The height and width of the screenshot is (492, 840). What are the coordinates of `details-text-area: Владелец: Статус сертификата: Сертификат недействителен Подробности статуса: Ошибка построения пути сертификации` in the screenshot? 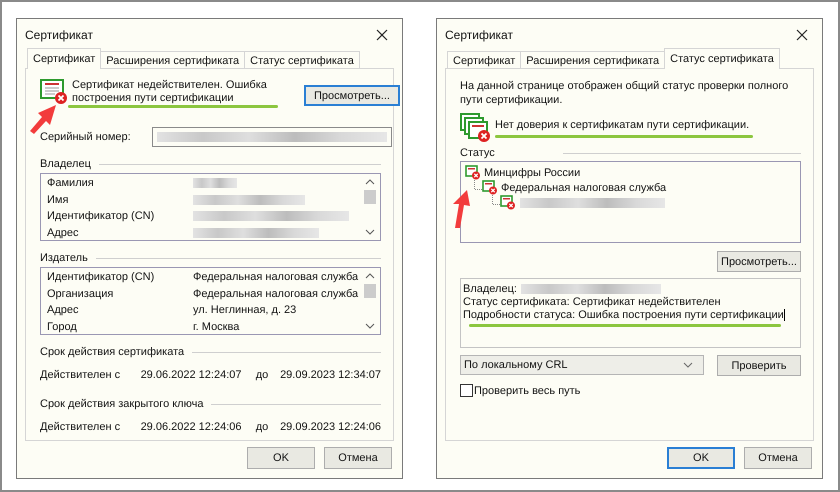 It's located at (630, 313).